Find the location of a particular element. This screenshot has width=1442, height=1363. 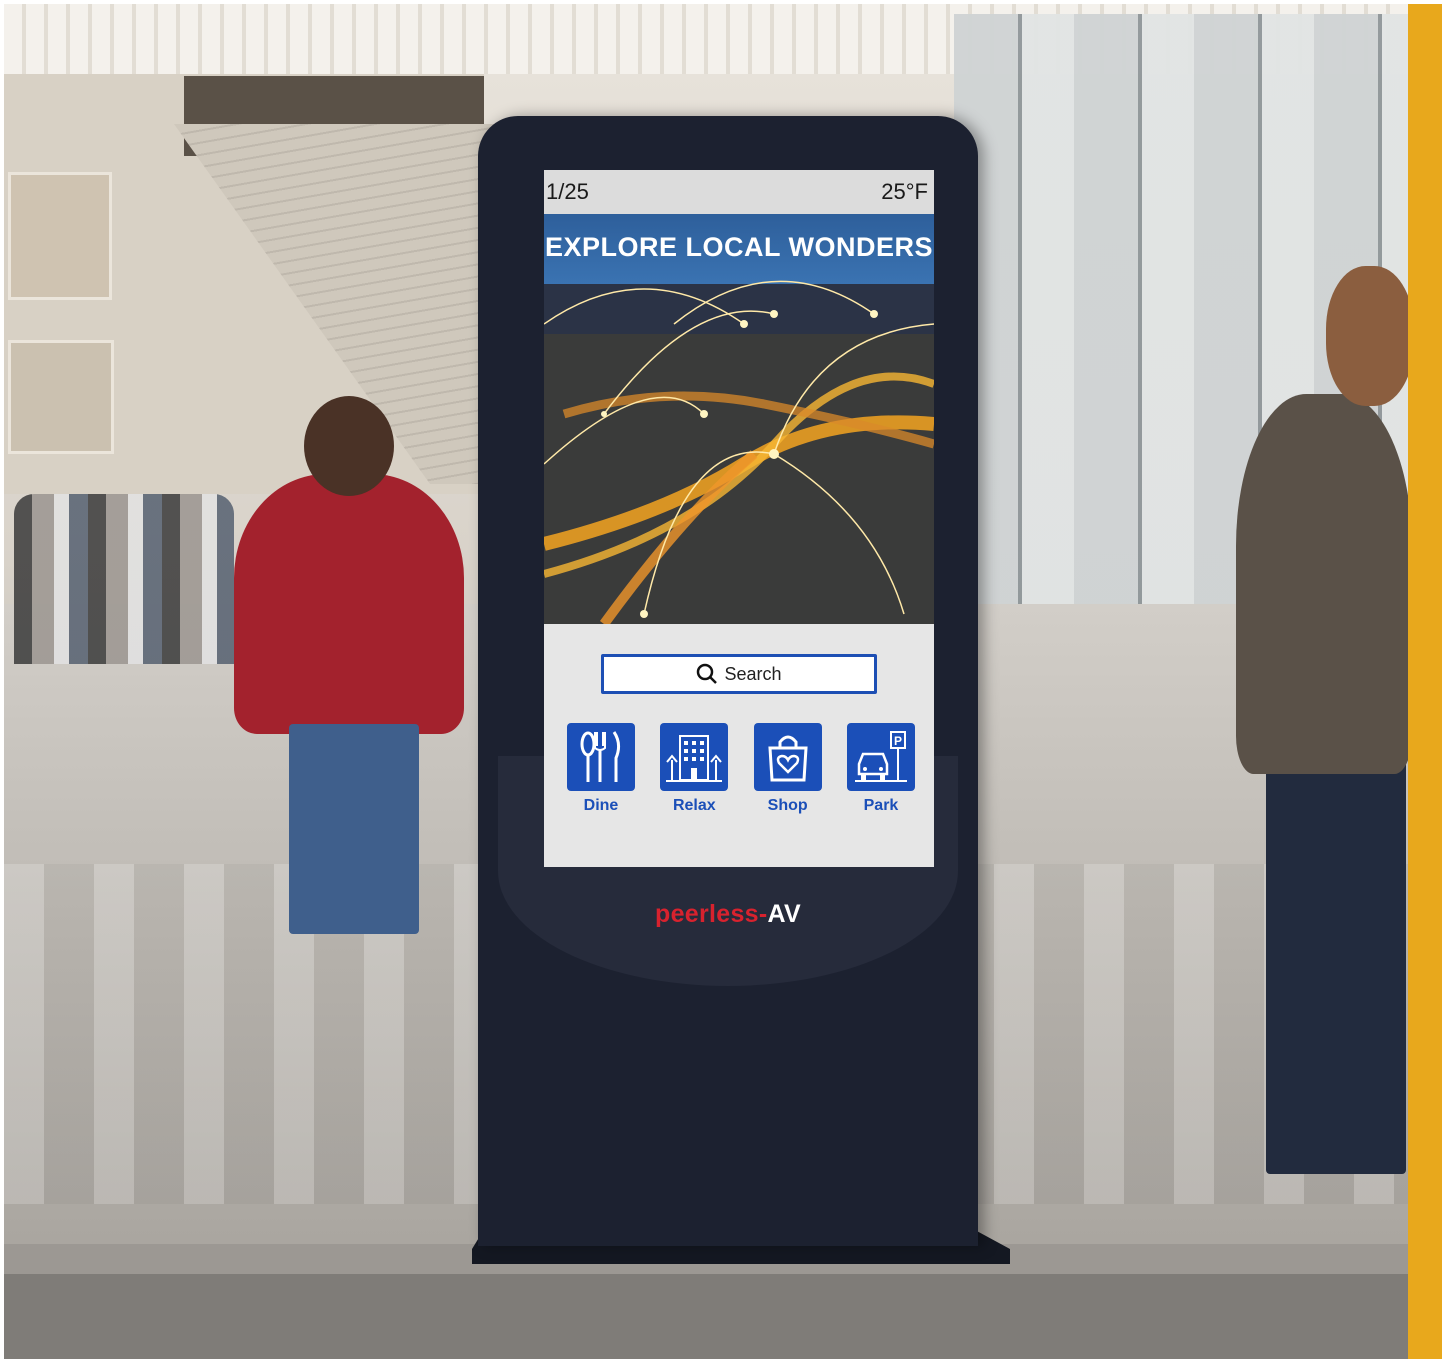

tile-label: Shop is located at coordinates (787, 805).